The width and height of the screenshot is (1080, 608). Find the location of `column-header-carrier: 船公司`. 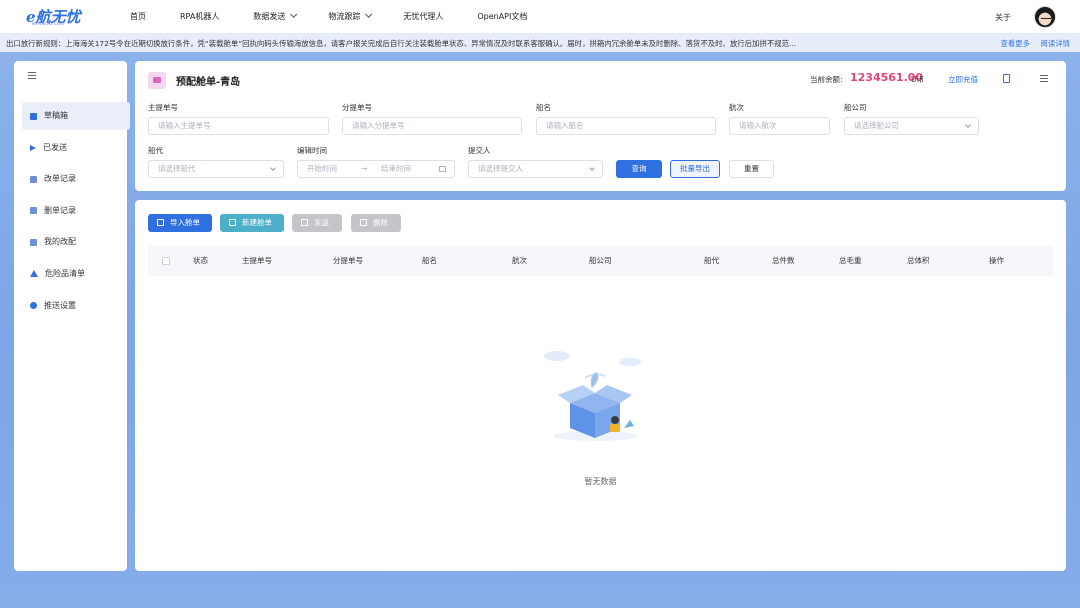

column-header-carrier: 船公司 is located at coordinates (600, 261).